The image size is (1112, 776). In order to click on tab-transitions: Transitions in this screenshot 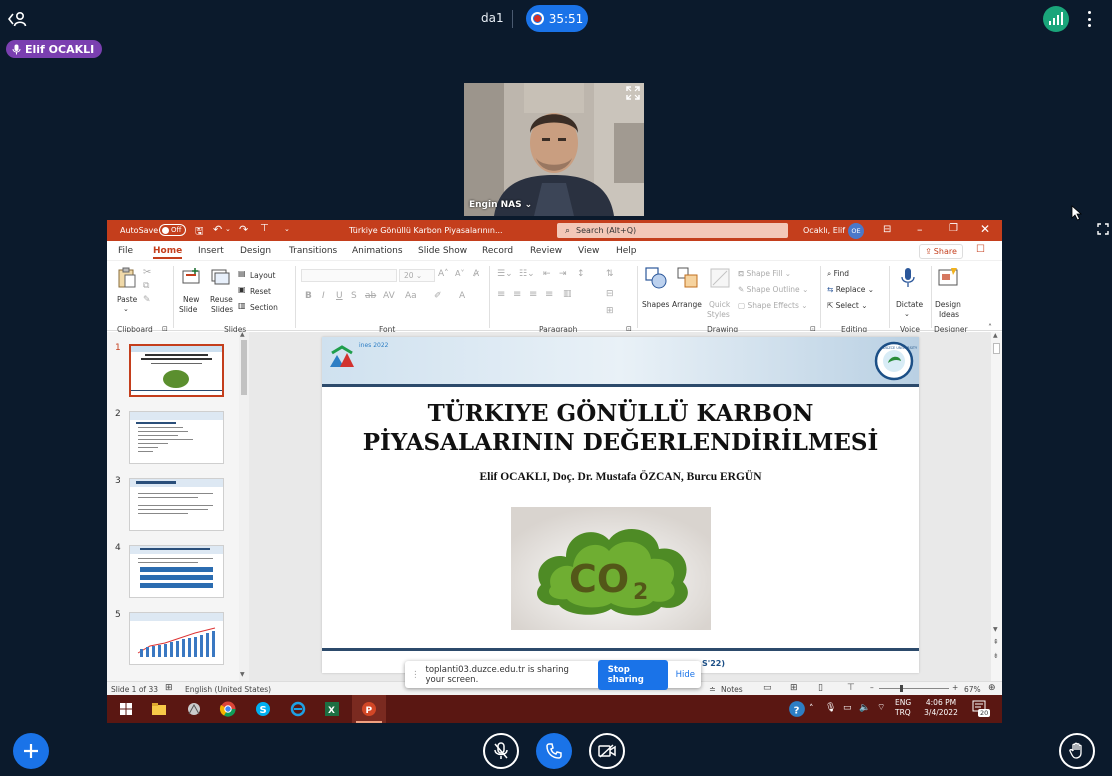, I will do `click(313, 251)`.